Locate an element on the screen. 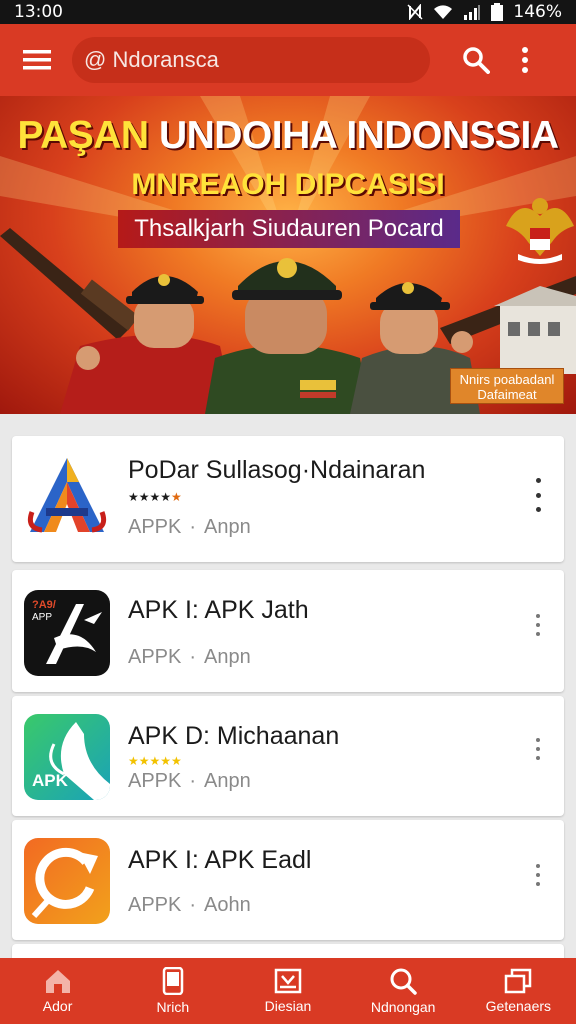  phone-icon is located at coordinates (173, 981).